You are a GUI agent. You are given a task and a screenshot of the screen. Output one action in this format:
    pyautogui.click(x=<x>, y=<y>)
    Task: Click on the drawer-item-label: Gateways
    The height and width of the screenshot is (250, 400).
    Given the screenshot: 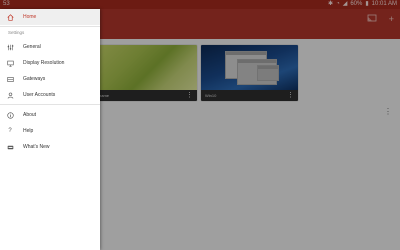 What is the action you would take?
    pyautogui.click(x=34, y=79)
    